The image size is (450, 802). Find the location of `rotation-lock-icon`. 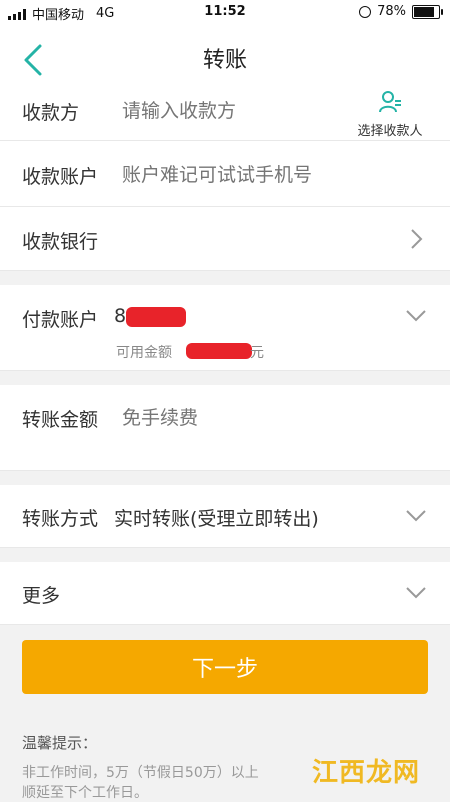

rotation-lock-icon is located at coordinates (365, 11).